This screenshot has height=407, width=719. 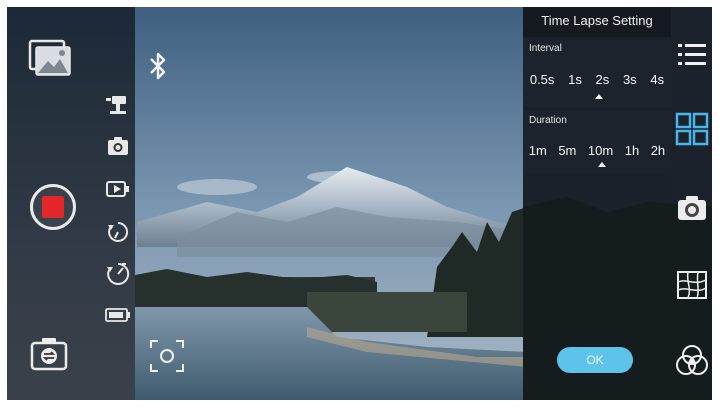 I want to click on interval-option: 4s, so click(x=657, y=79).